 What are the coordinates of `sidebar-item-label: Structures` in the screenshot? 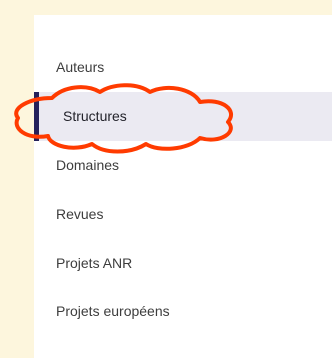 It's located at (95, 116).